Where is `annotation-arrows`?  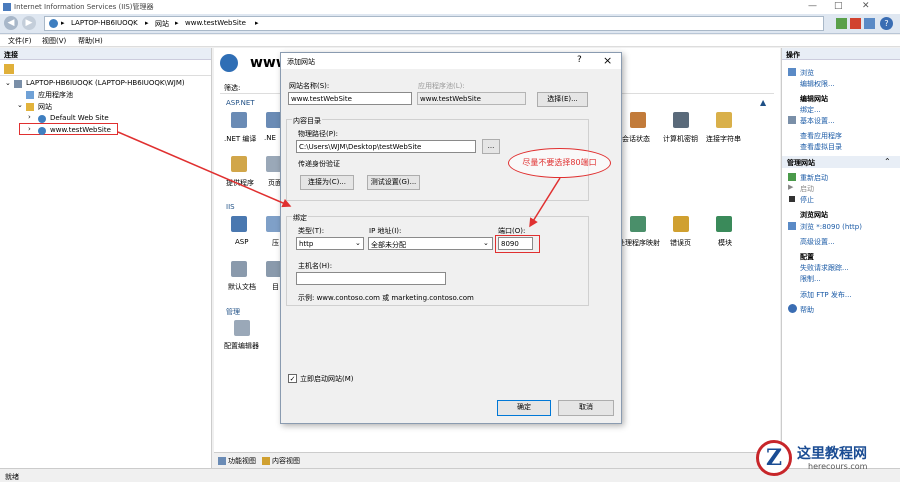
annotation-arrows is located at coordinates (339, 179).